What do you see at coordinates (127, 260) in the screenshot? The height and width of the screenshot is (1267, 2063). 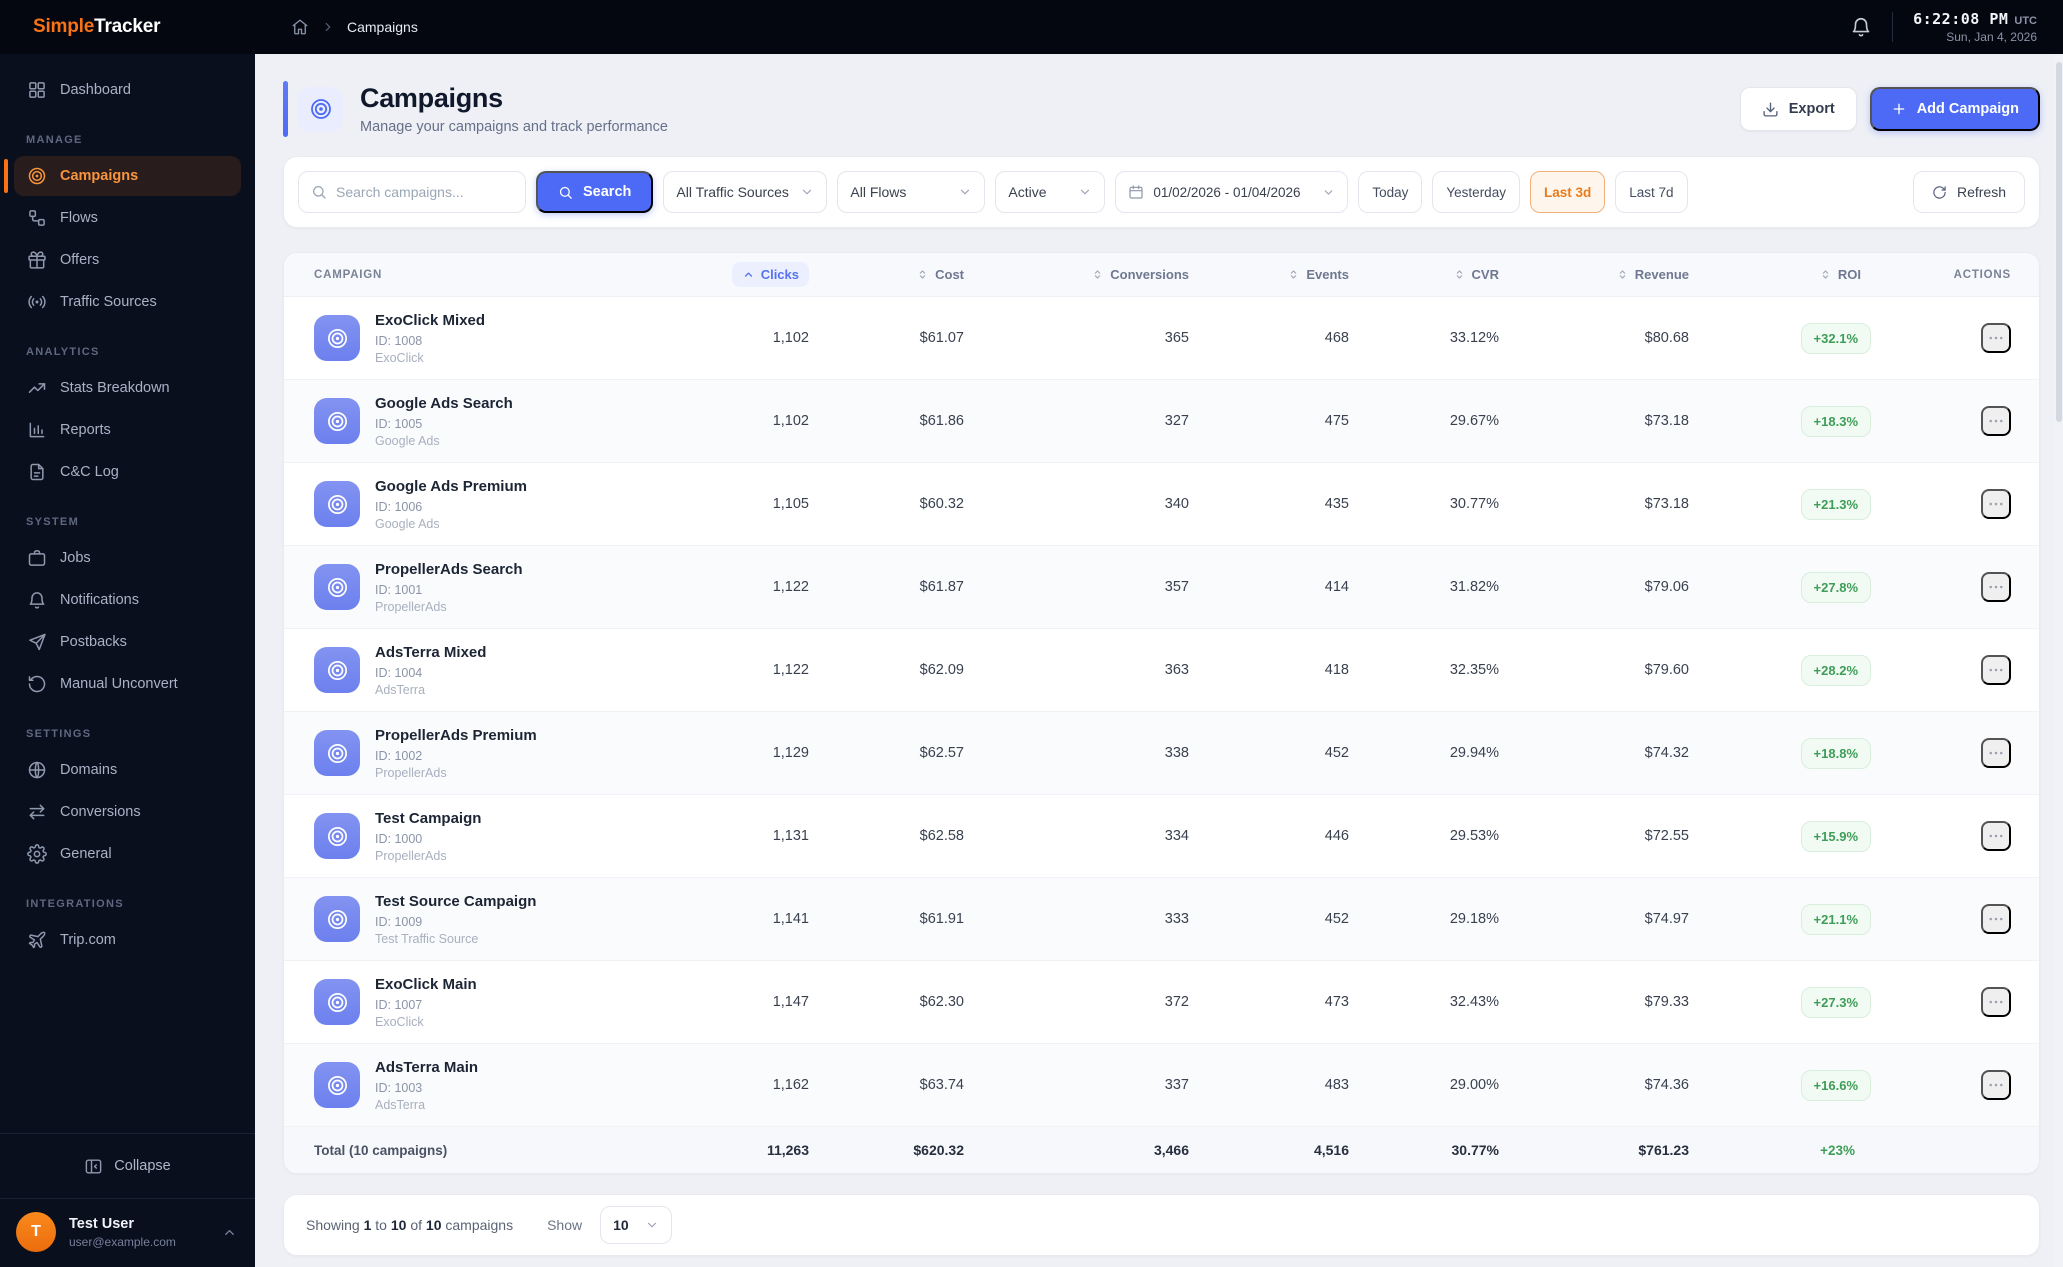 I see `sidebar-item-offers: Offers` at bounding box center [127, 260].